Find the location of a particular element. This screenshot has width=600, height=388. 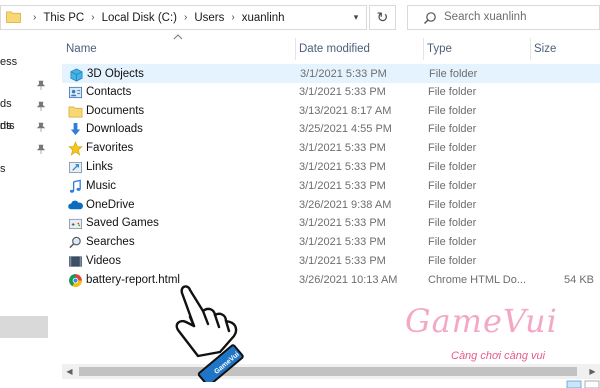

file-row: Documents 3/13/2021 8:17 AM File folder is located at coordinates (331, 111).